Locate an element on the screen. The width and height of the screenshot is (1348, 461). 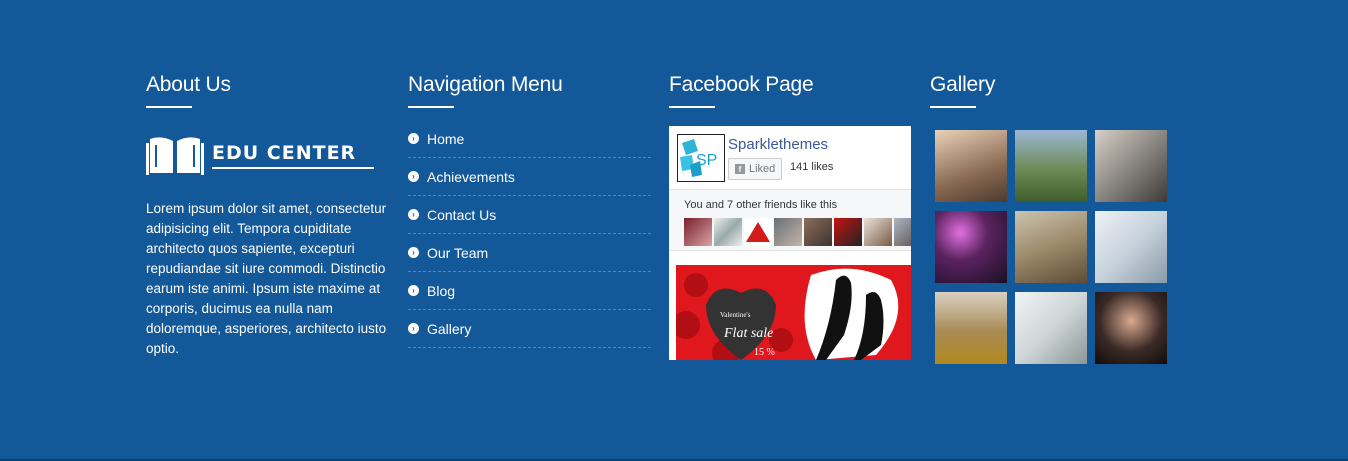
liked-button: f Liked is located at coordinates (755, 169).